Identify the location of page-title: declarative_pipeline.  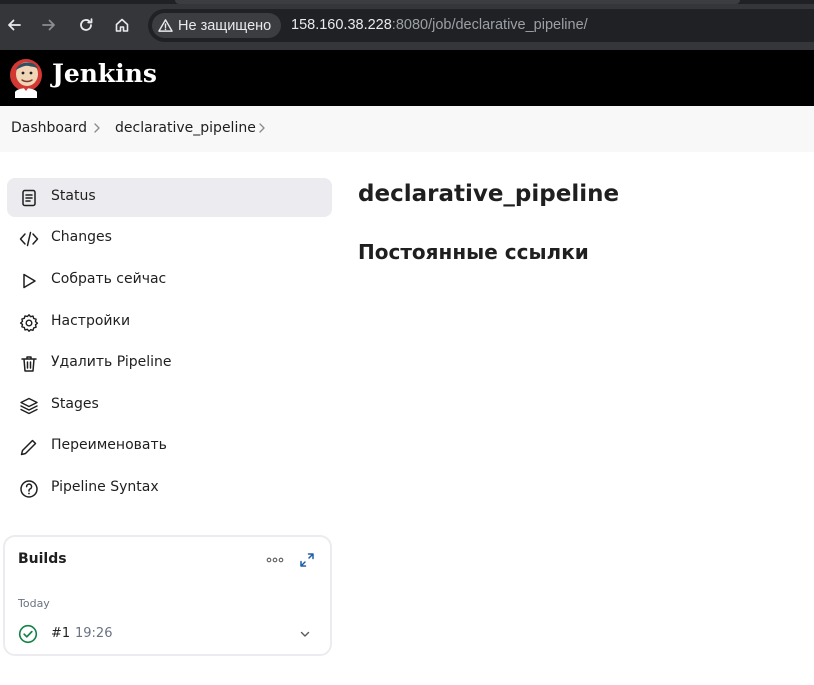
(489, 194).